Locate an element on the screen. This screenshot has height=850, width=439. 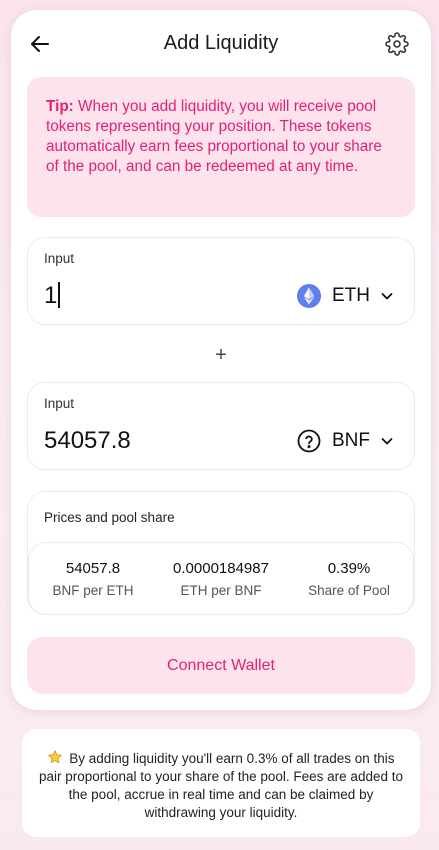
ethereum-icon is located at coordinates (309, 296).